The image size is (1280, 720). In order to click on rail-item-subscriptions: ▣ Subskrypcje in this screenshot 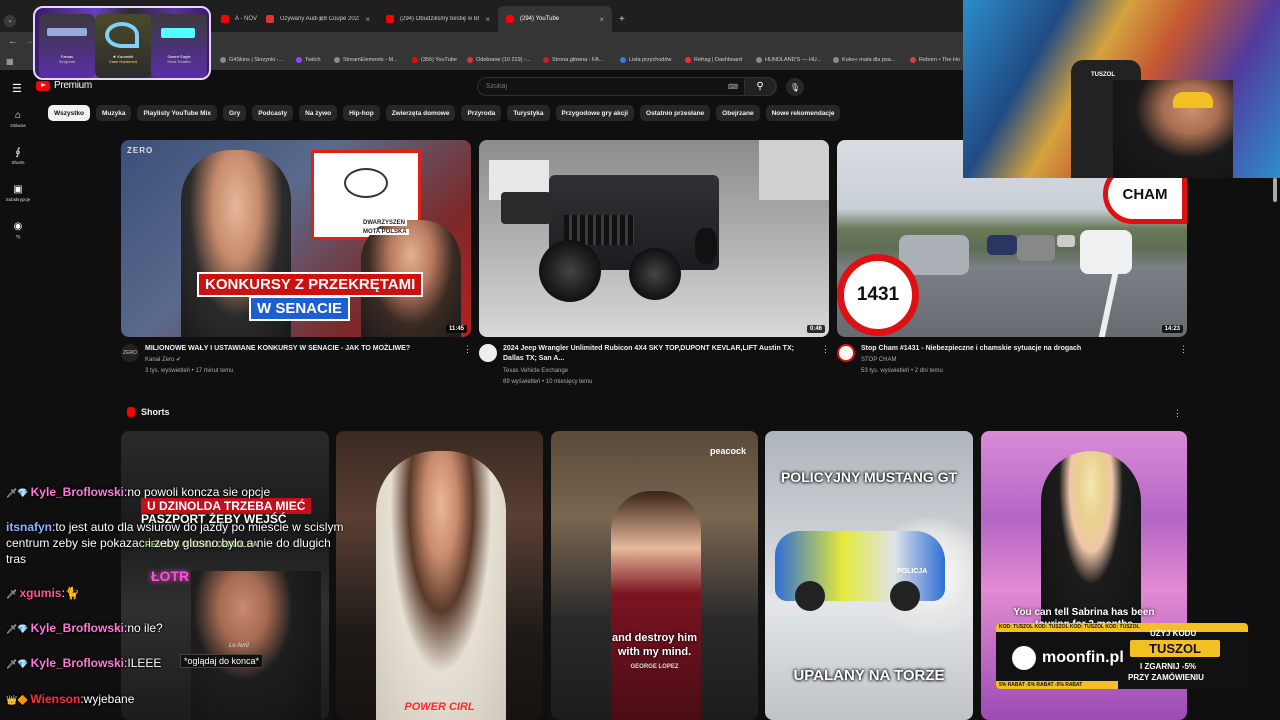, I will do `click(18, 193)`.